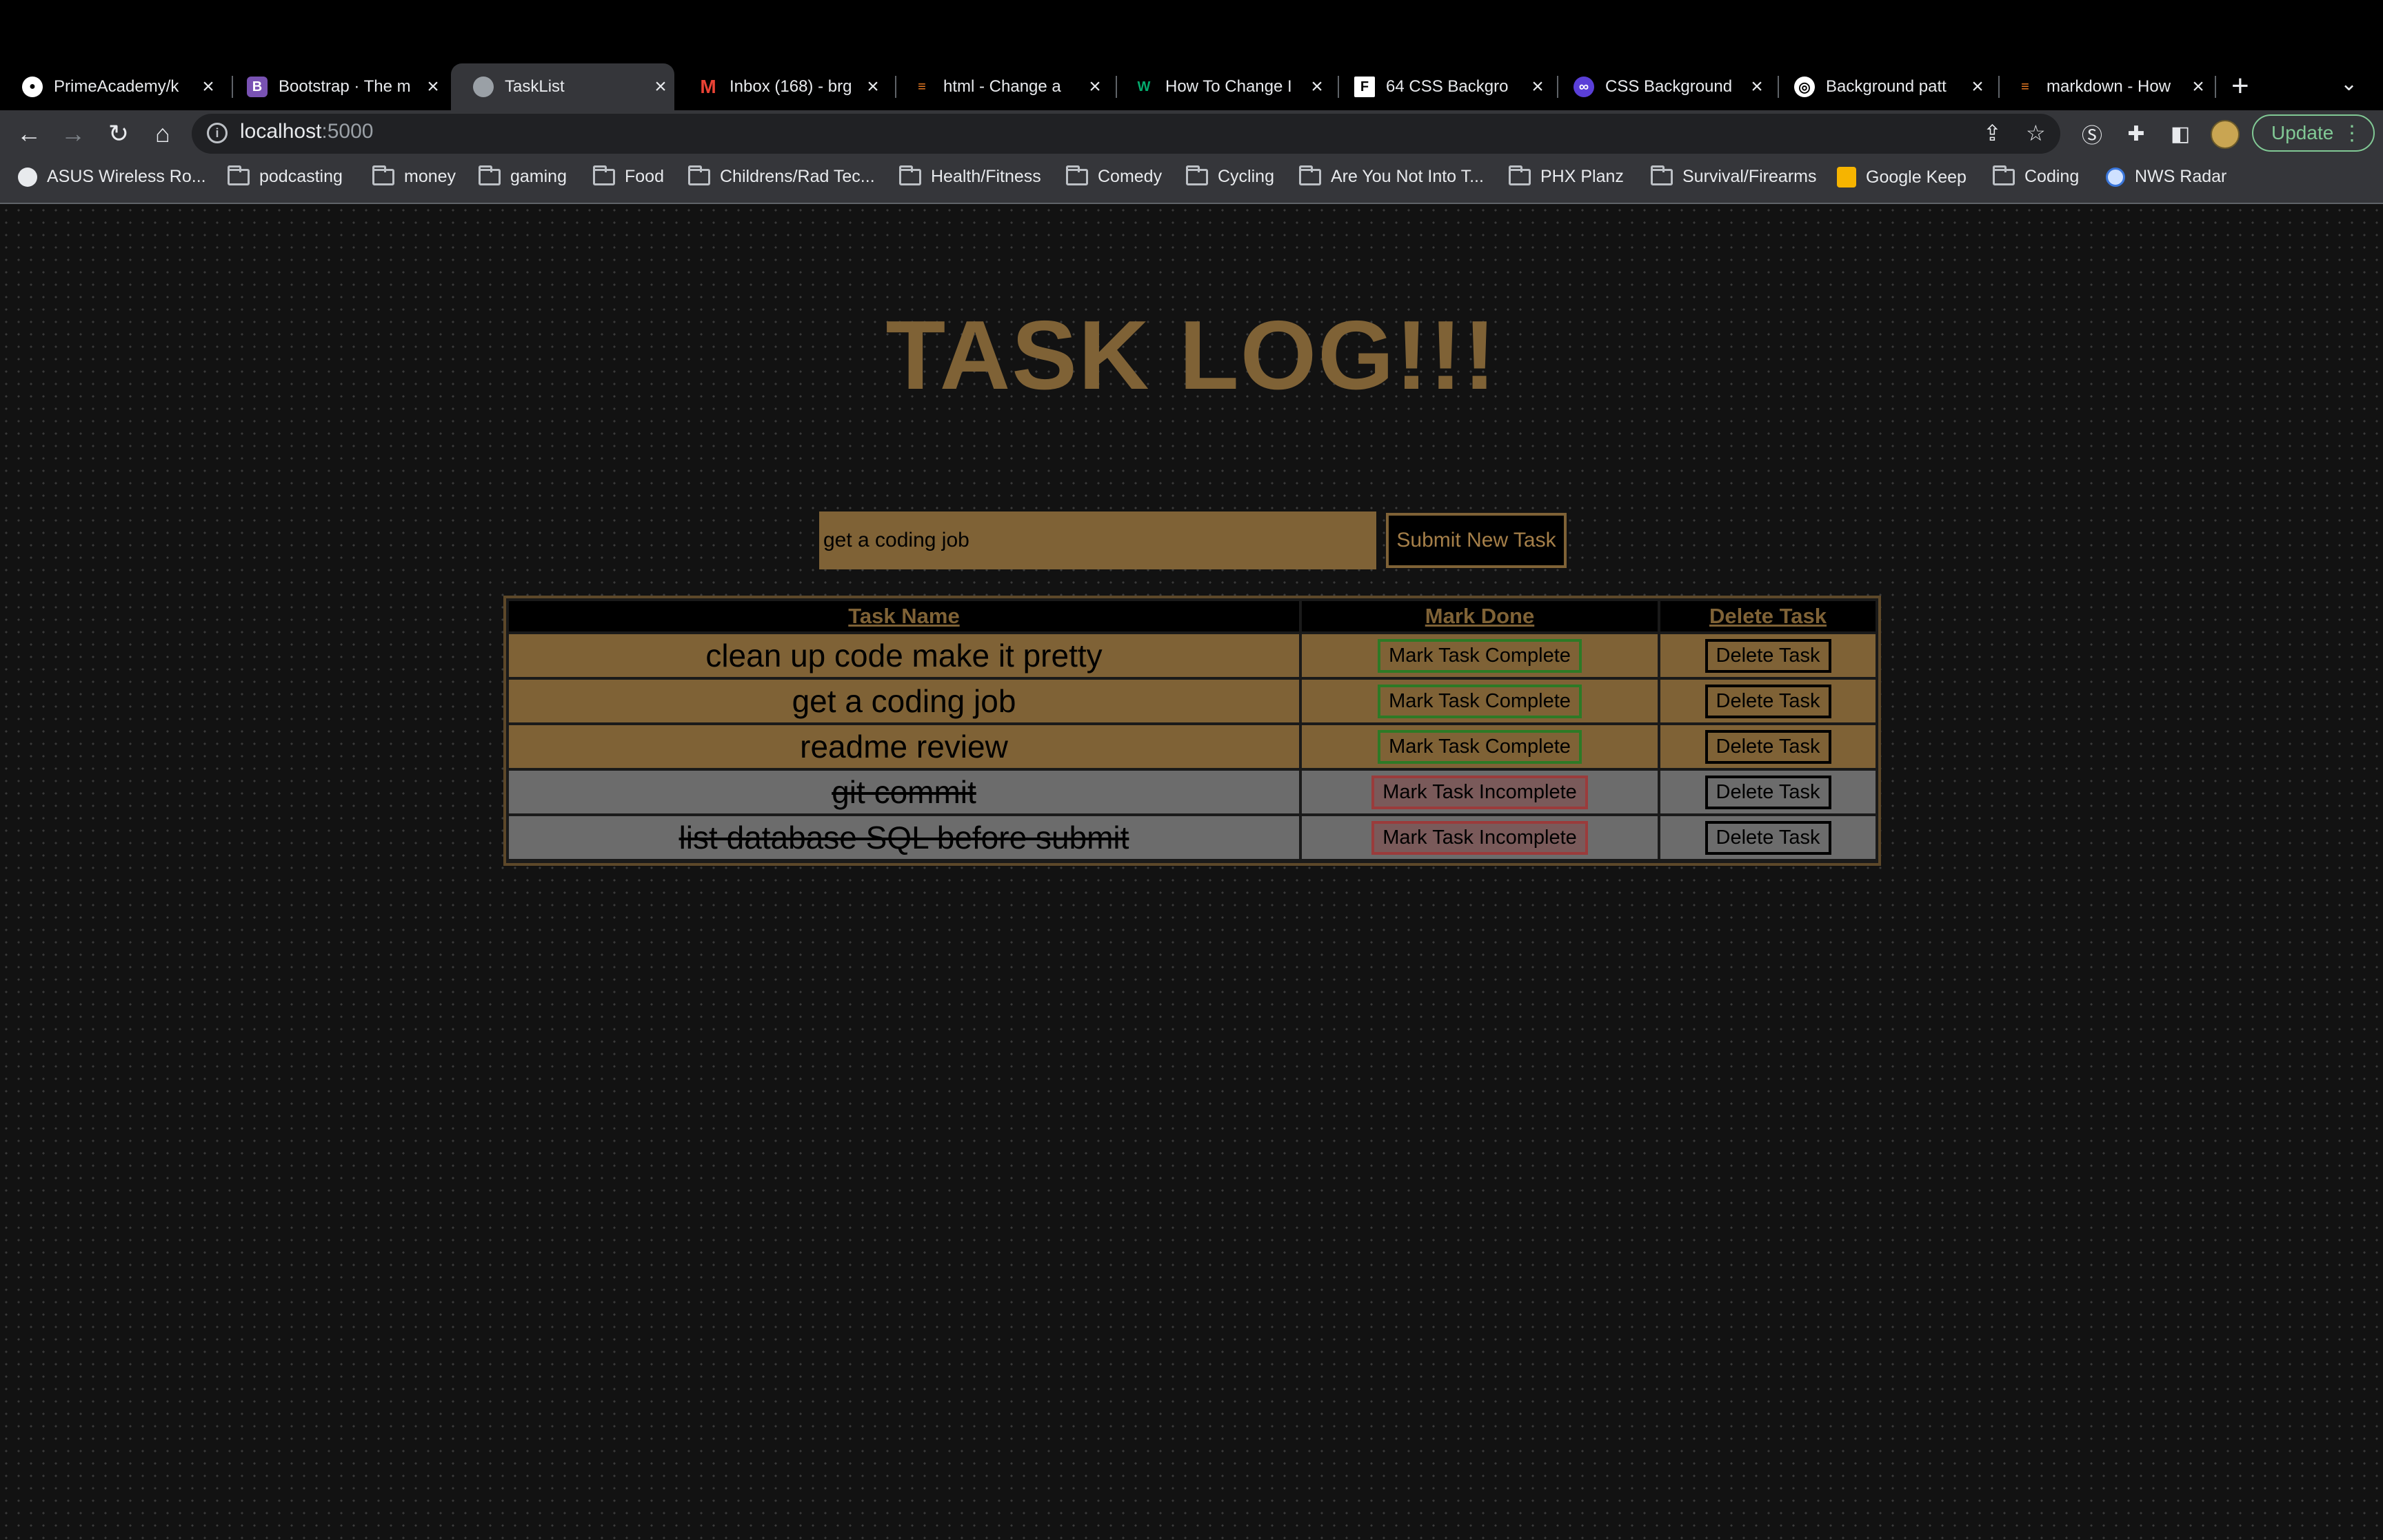  I want to click on tab-markdown: ≡ markdown - How ×, so click(2102, 87).